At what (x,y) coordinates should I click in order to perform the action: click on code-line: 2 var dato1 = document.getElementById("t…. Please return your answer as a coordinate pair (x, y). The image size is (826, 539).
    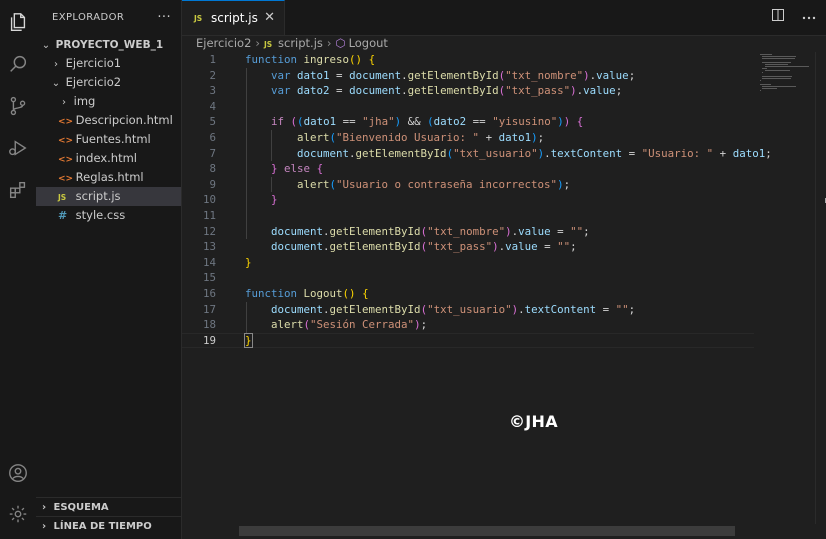
    Looking at the image, I should click on (468, 76).